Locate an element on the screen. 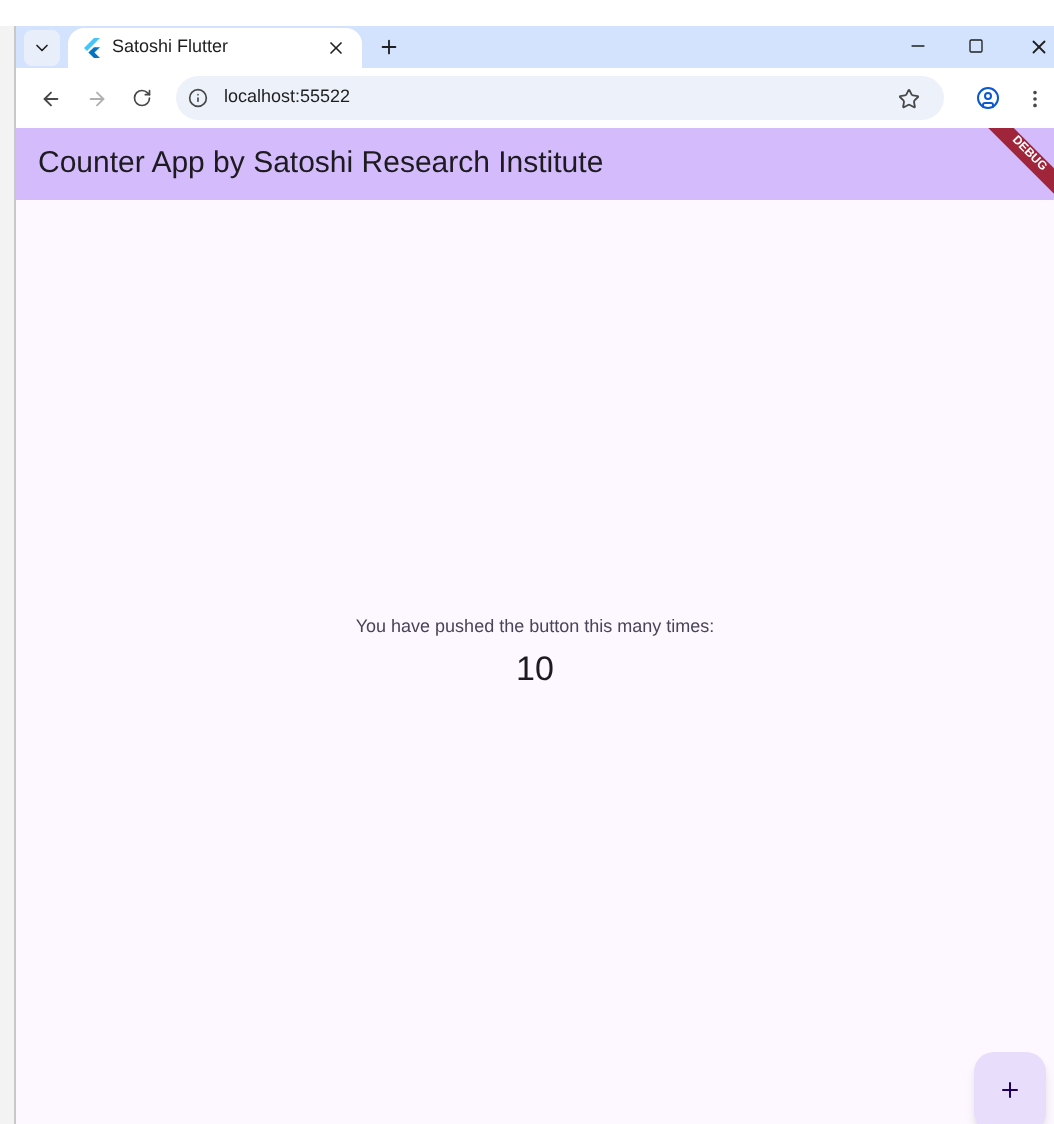  reload-icon is located at coordinates (142, 98).